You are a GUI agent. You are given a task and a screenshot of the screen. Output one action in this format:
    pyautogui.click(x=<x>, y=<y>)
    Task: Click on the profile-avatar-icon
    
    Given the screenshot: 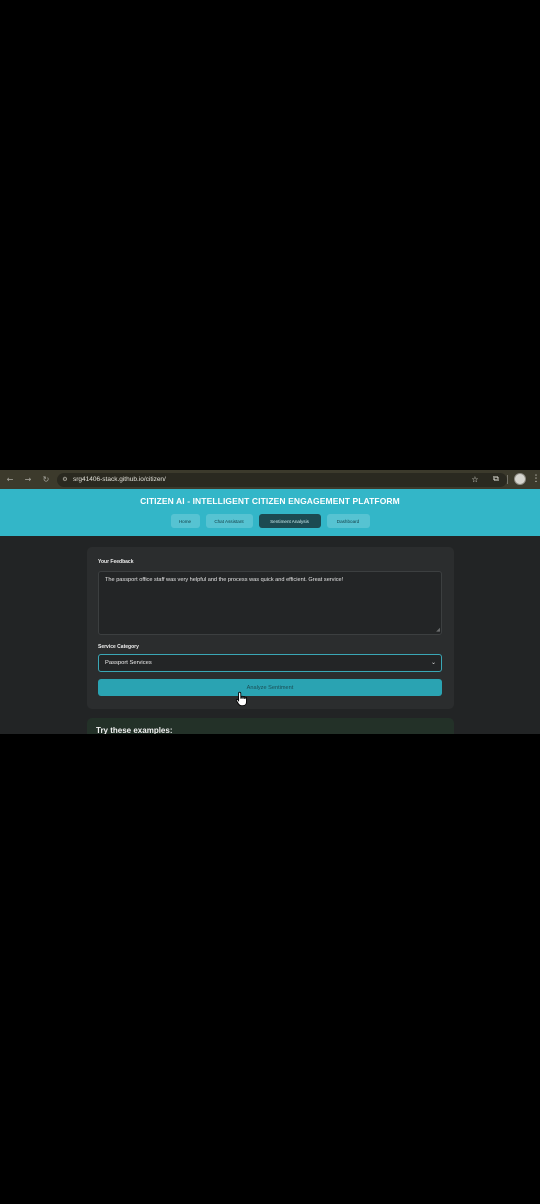 What is the action you would take?
    pyautogui.click(x=520, y=479)
    